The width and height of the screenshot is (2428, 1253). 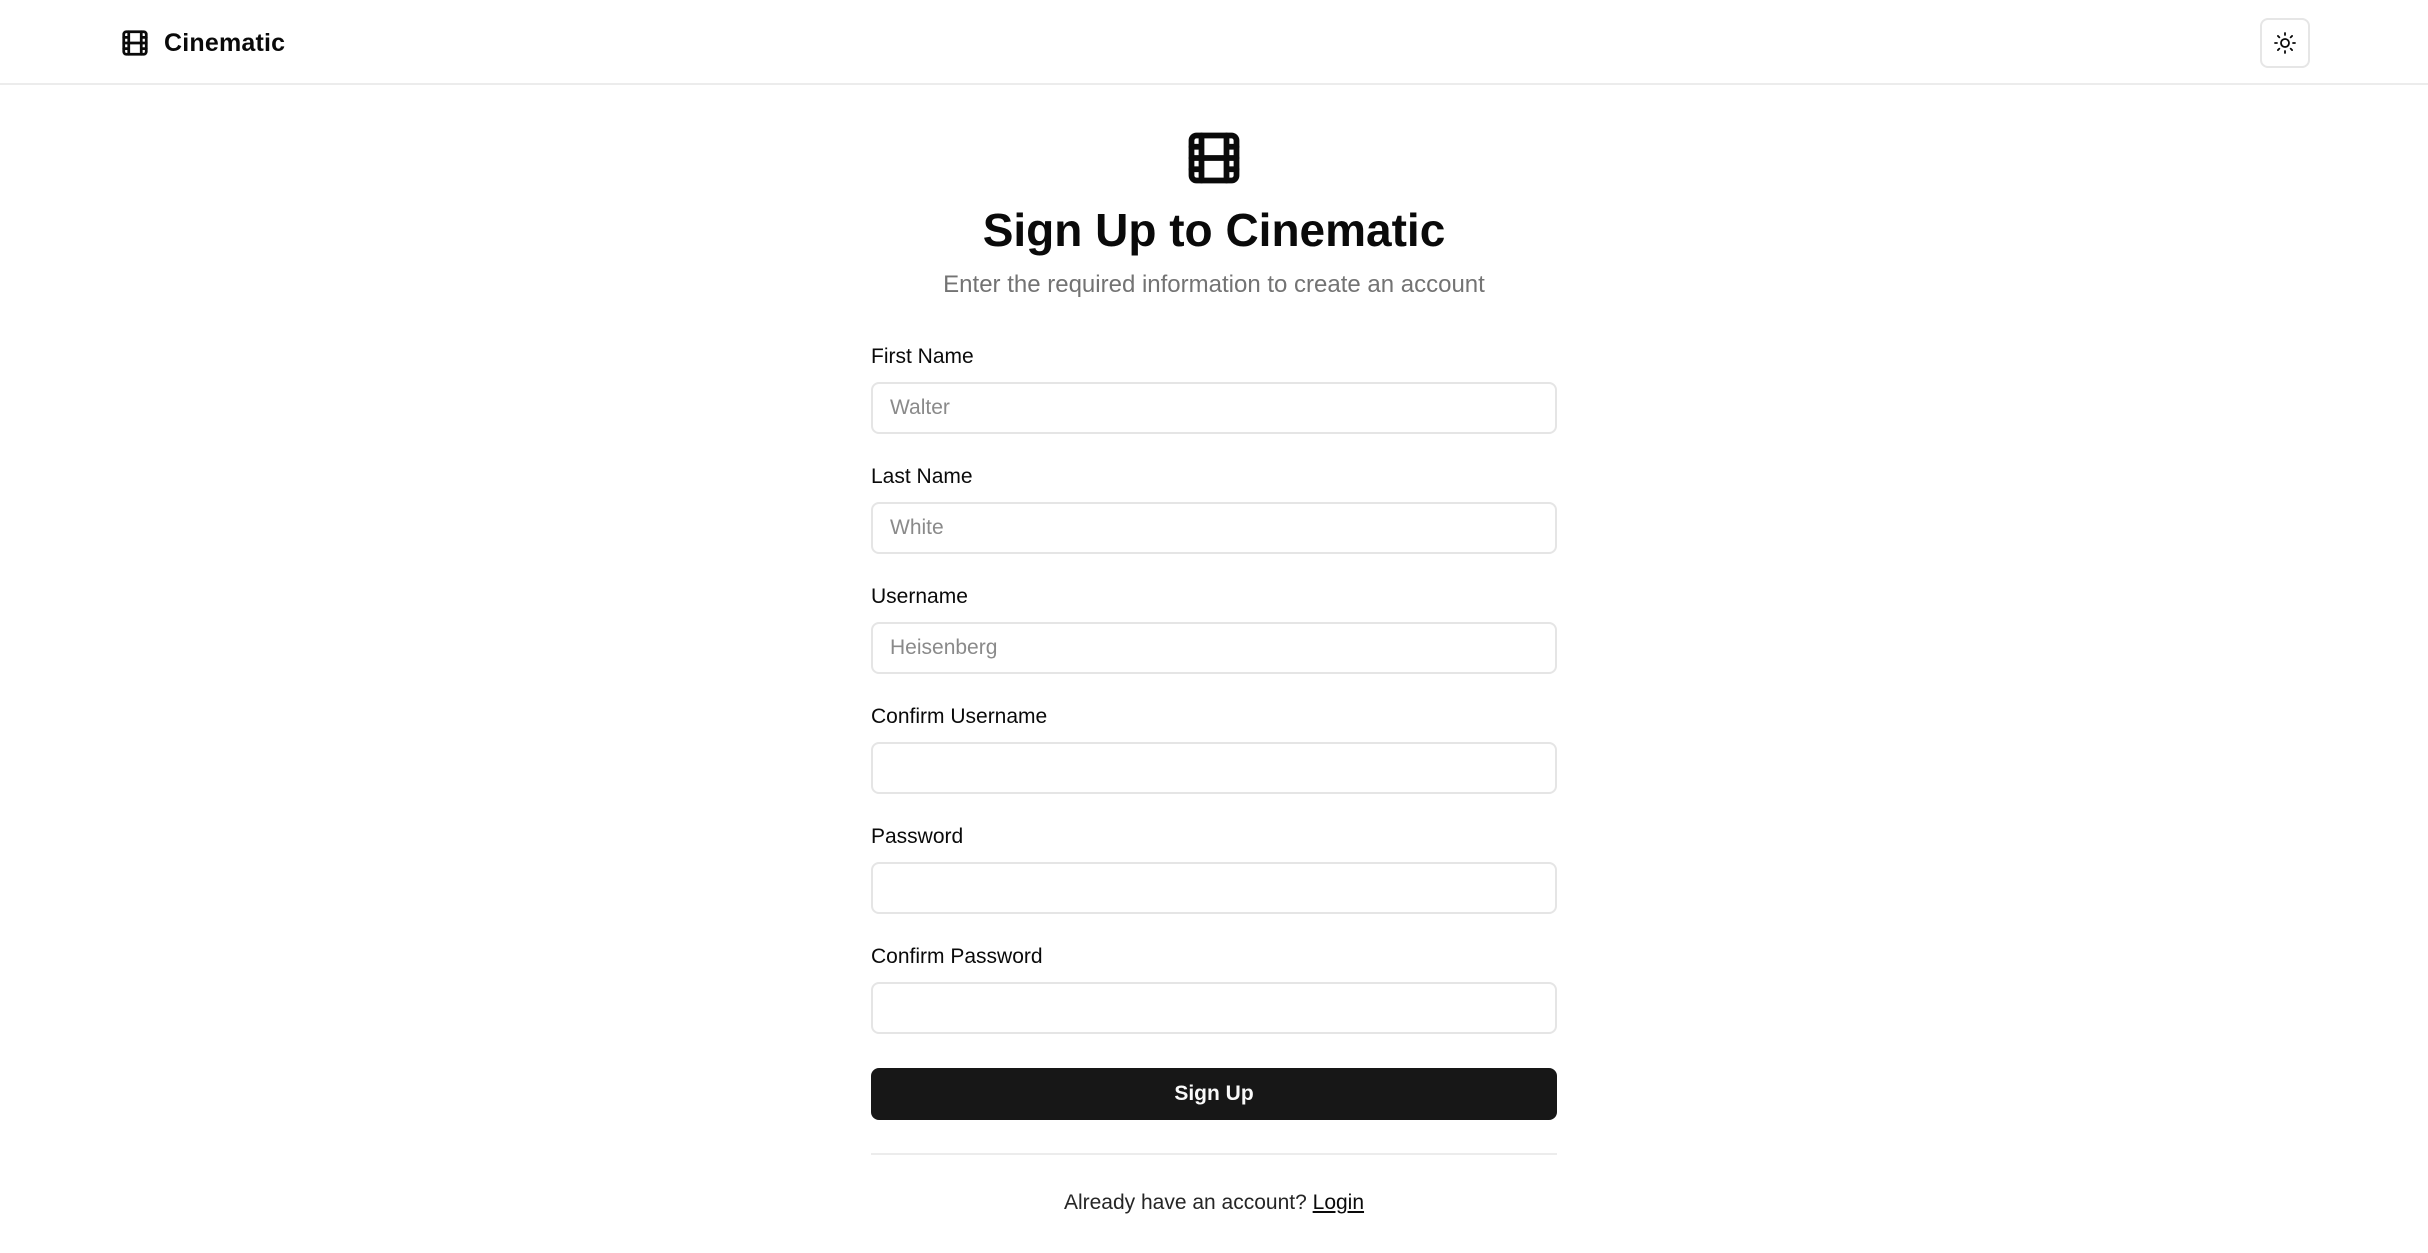 What do you see at coordinates (1185, 1202) in the screenshot?
I see `login-prompt-text: Already have an account?` at bounding box center [1185, 1202].